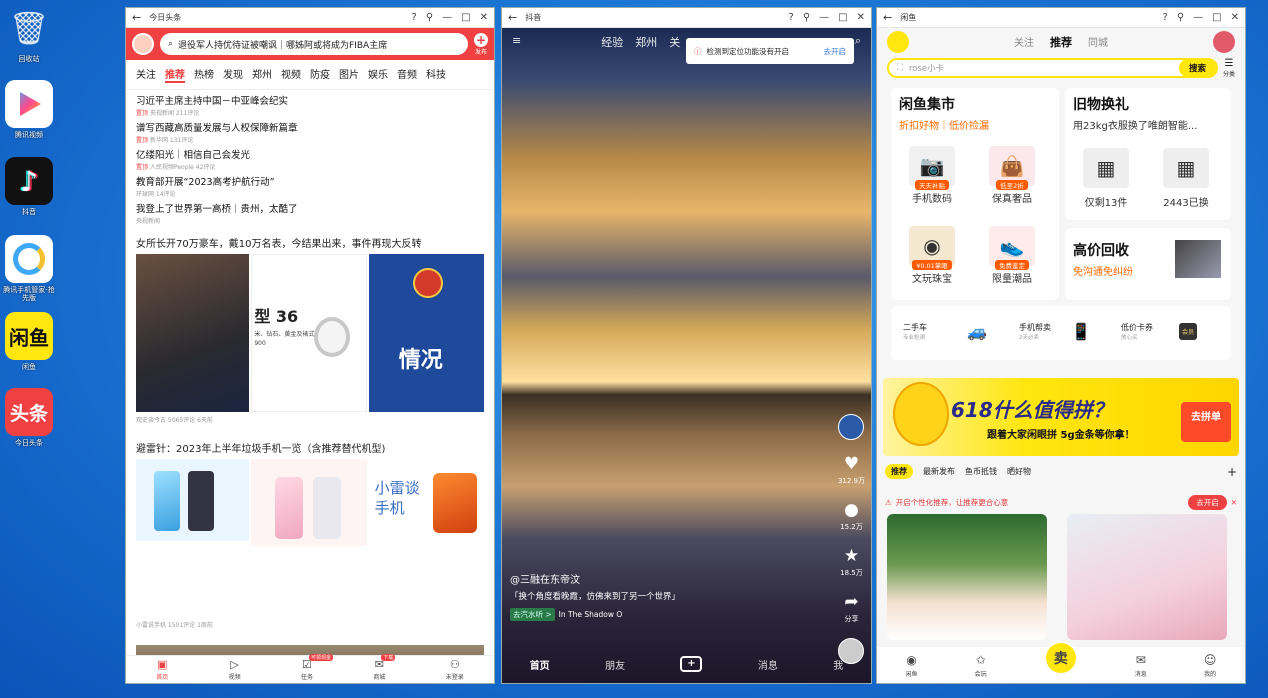  I want to click on search-button: 搜索, so click(1197, 68).